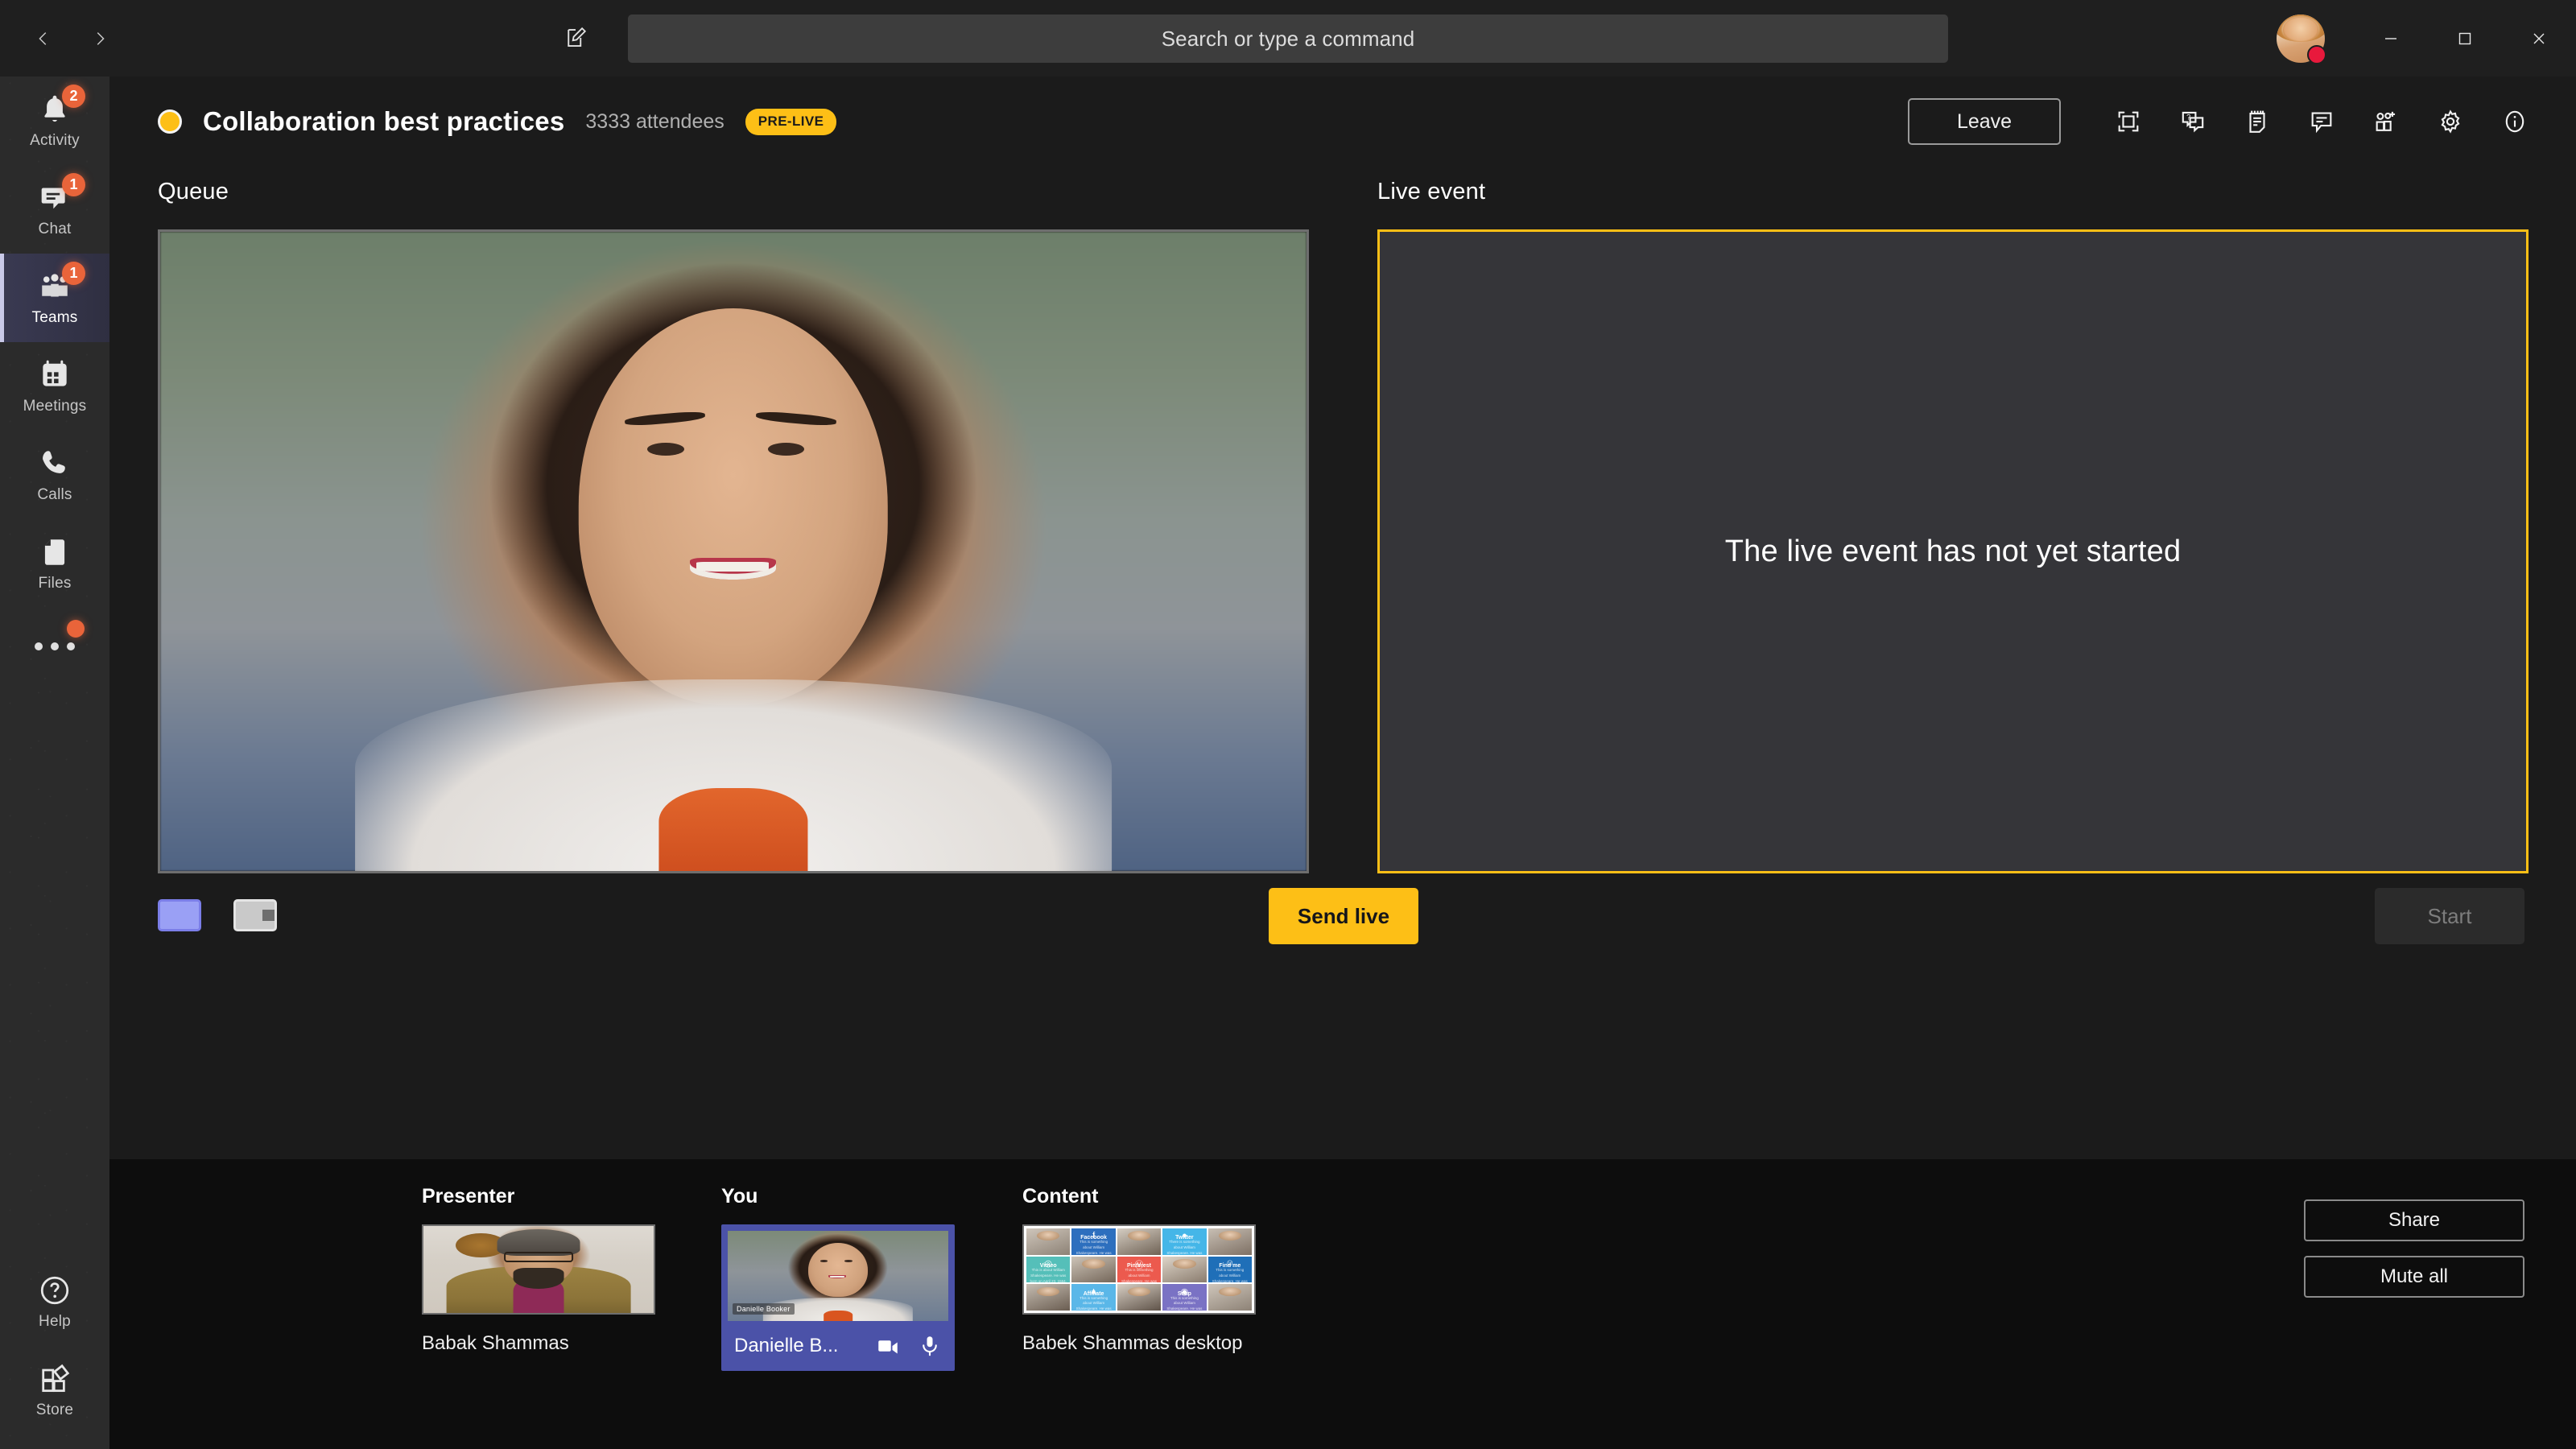  I want to click on queue-person-eye-left, so click(665, 449).